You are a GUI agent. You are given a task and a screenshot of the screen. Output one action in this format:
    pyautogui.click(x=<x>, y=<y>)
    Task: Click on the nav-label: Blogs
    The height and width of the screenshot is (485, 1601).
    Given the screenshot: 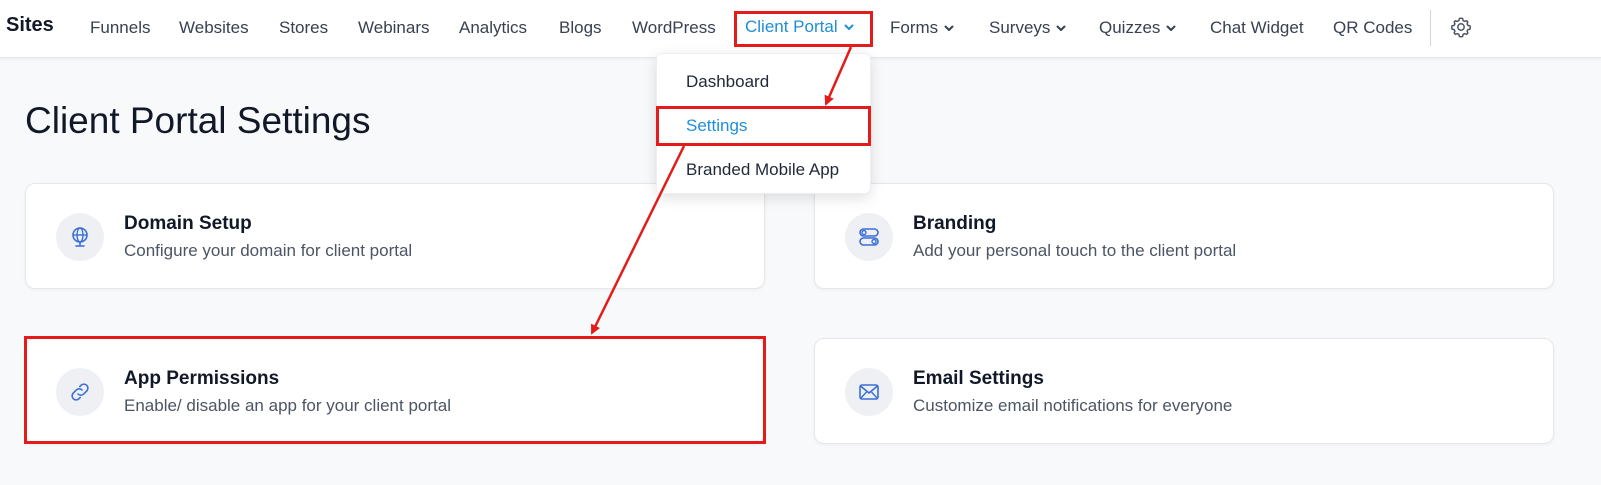 What is the action you would take?
    pyautogui.click(x=580, y=27)
    